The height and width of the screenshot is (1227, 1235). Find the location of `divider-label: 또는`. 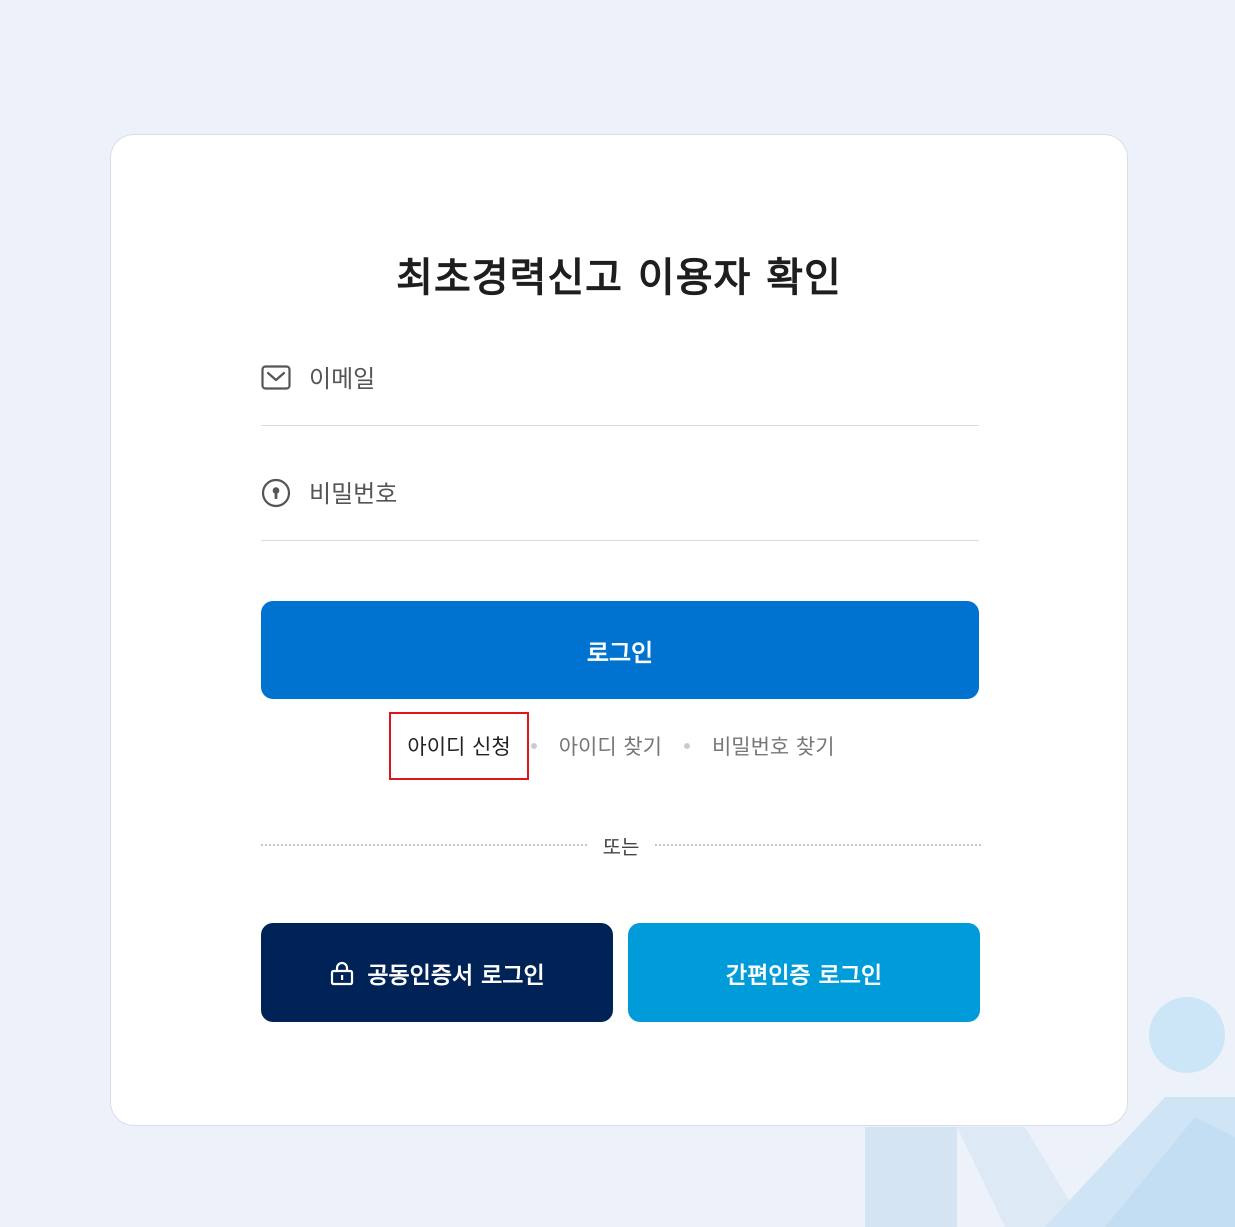

divider-label: 또는 is located at coordinates (621, 846).